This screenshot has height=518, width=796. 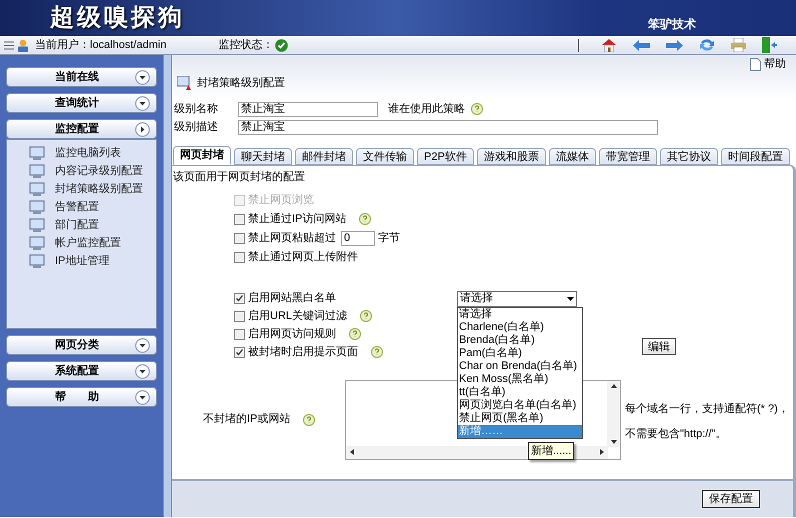 I want to click on monitor-status-label: 监控状态：, so click(x=246, y=45).